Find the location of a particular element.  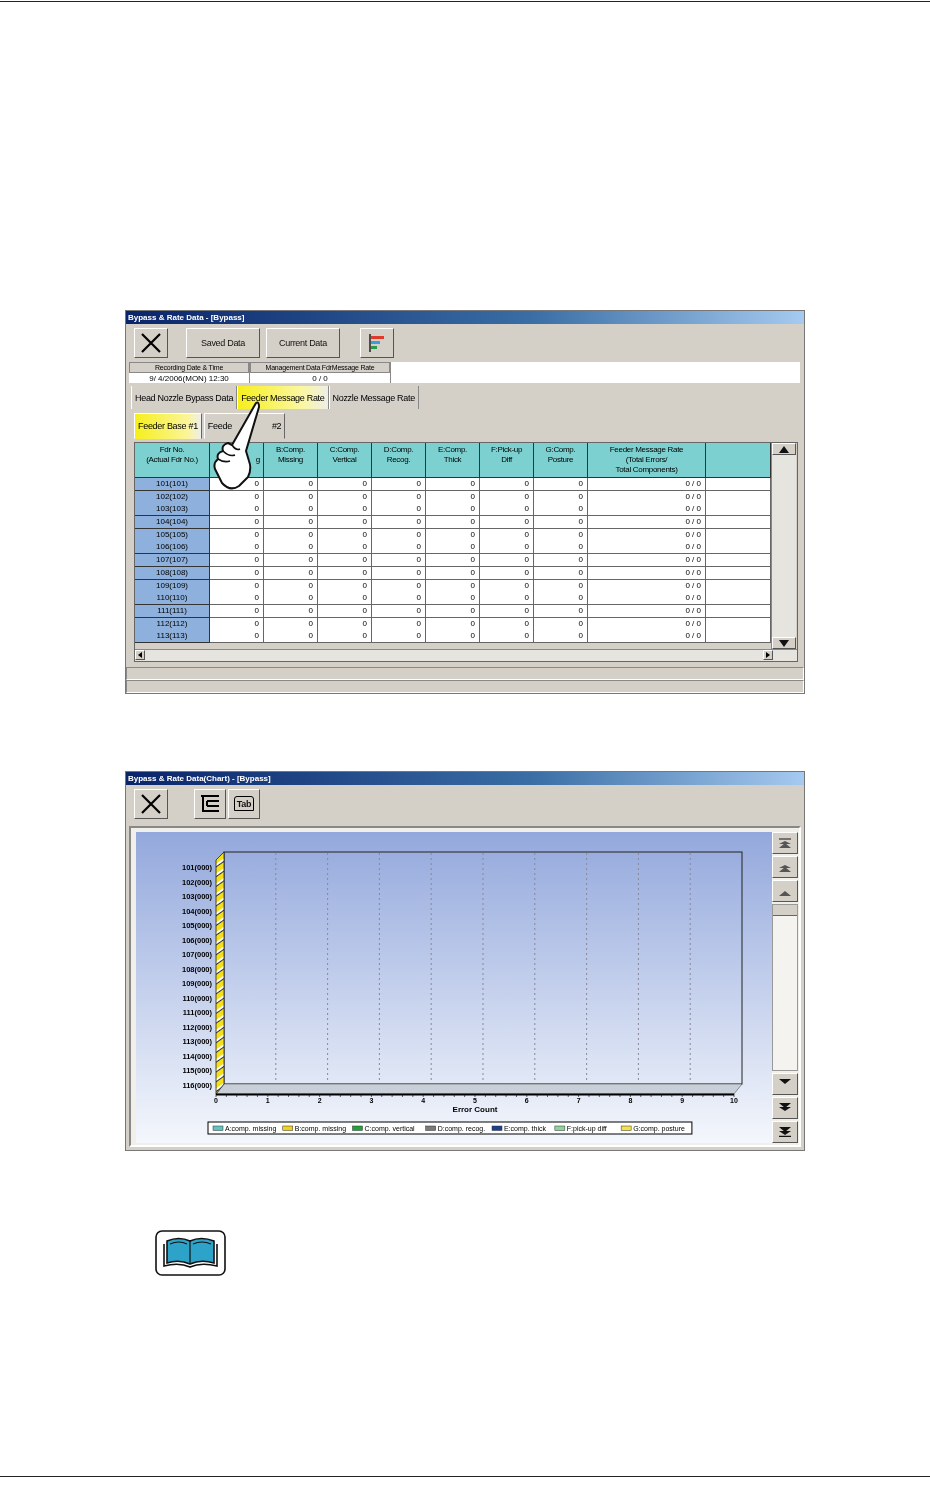

row-header: 113(113) is located at coordinates (172, 637).